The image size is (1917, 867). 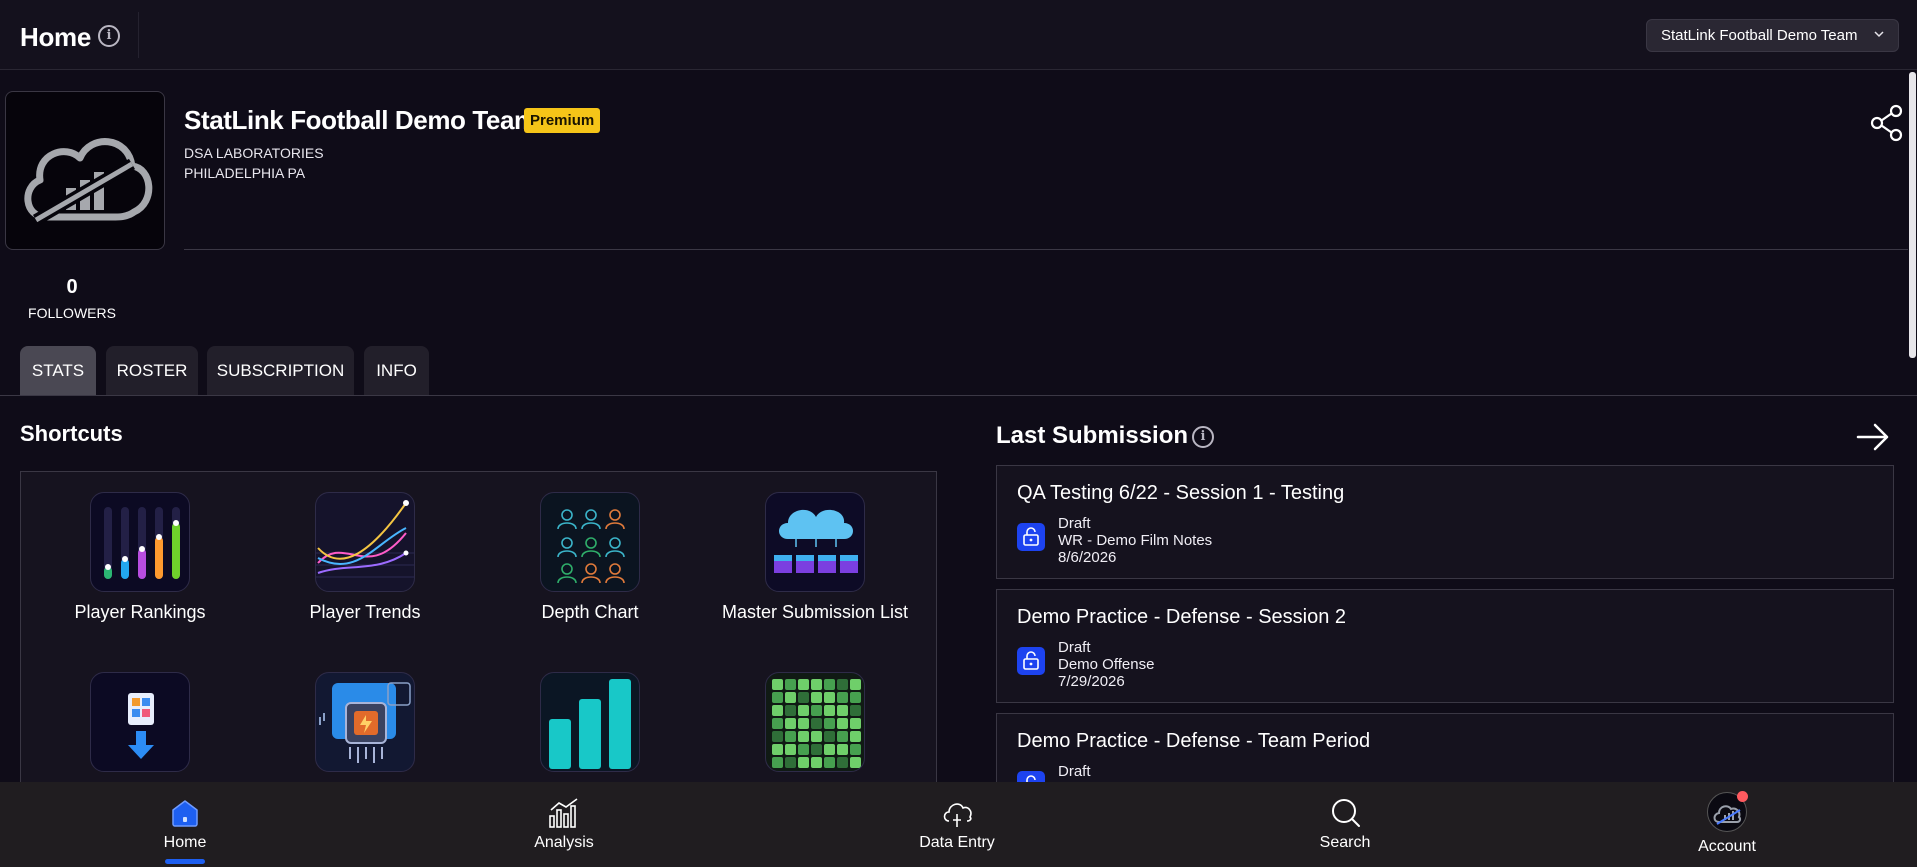 What do you see at coordinates (140, 612) in the screenshot?
I see `shortcut-label: Player Rankings` at bounding box center [140, 612].